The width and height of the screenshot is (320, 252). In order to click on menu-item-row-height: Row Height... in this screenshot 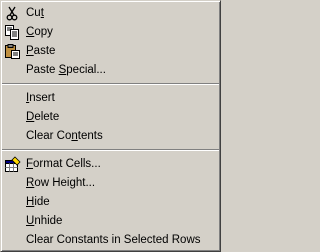, I will do `click(110, 183)`.